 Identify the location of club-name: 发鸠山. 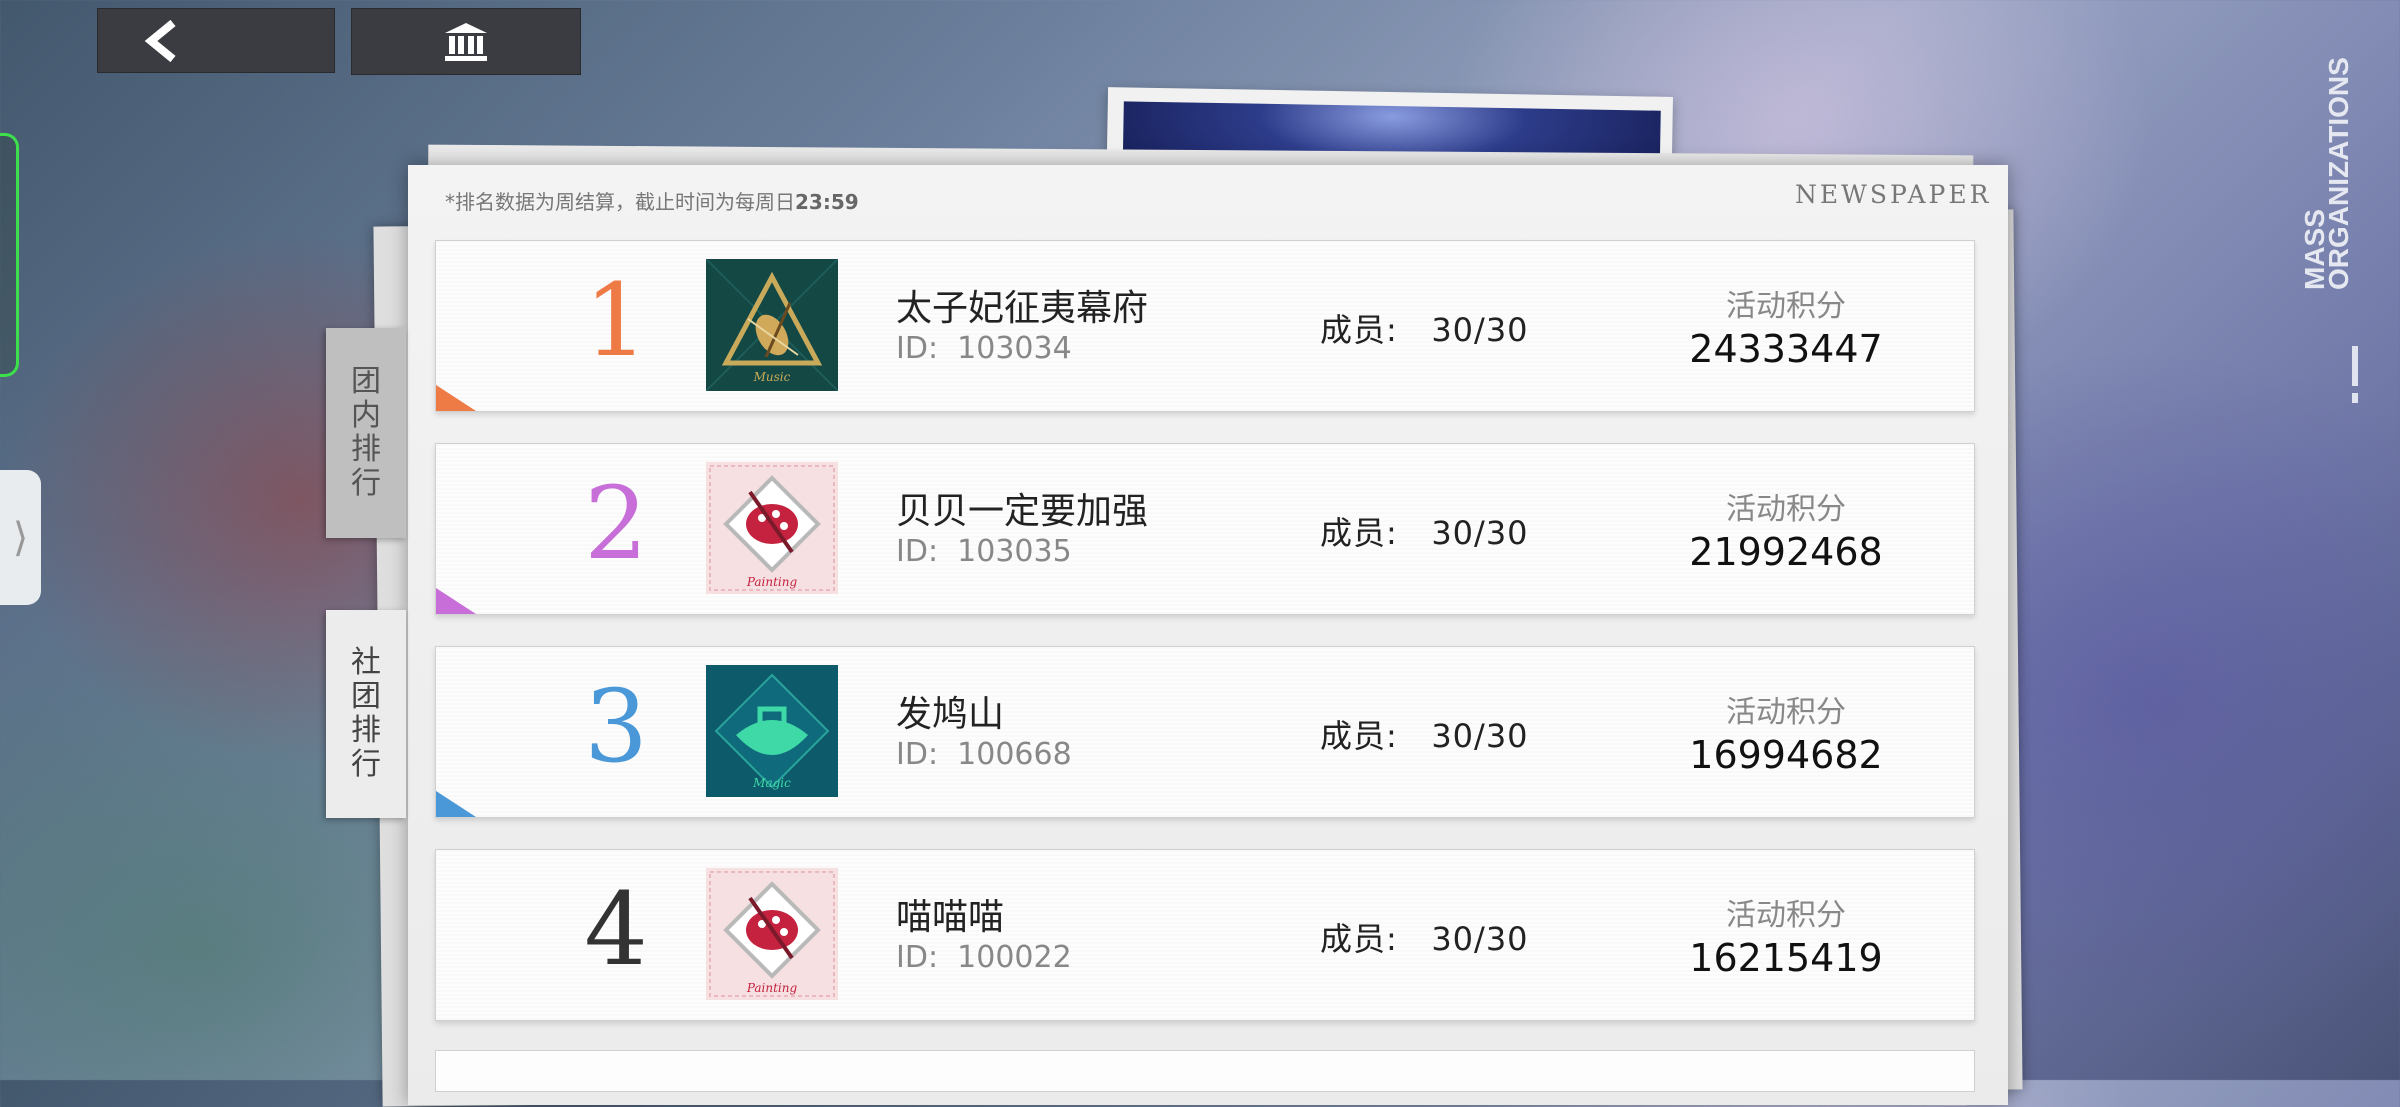
(950, 714).